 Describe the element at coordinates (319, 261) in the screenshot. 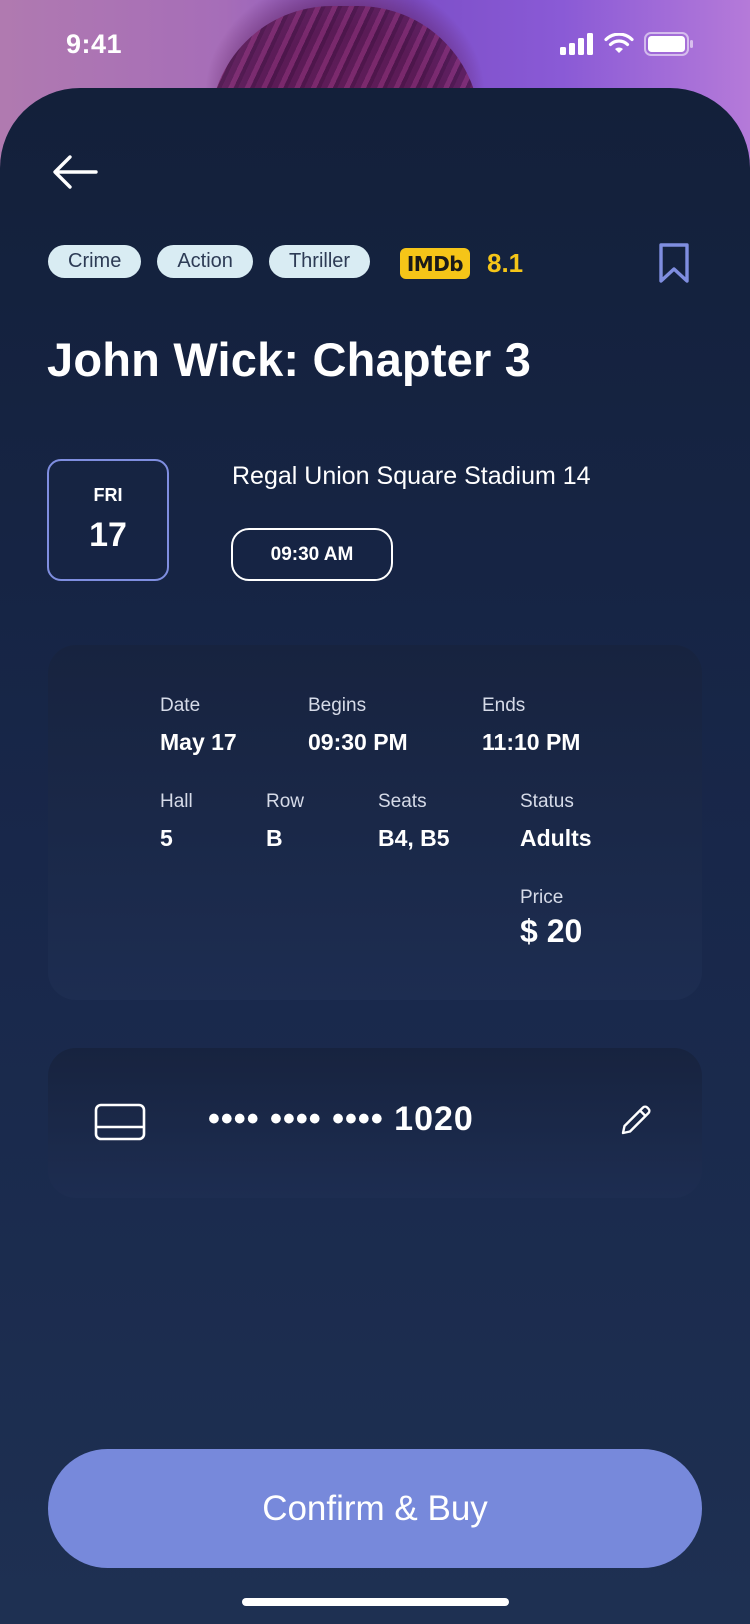

I see `genre-tag: Thriller` at that location.